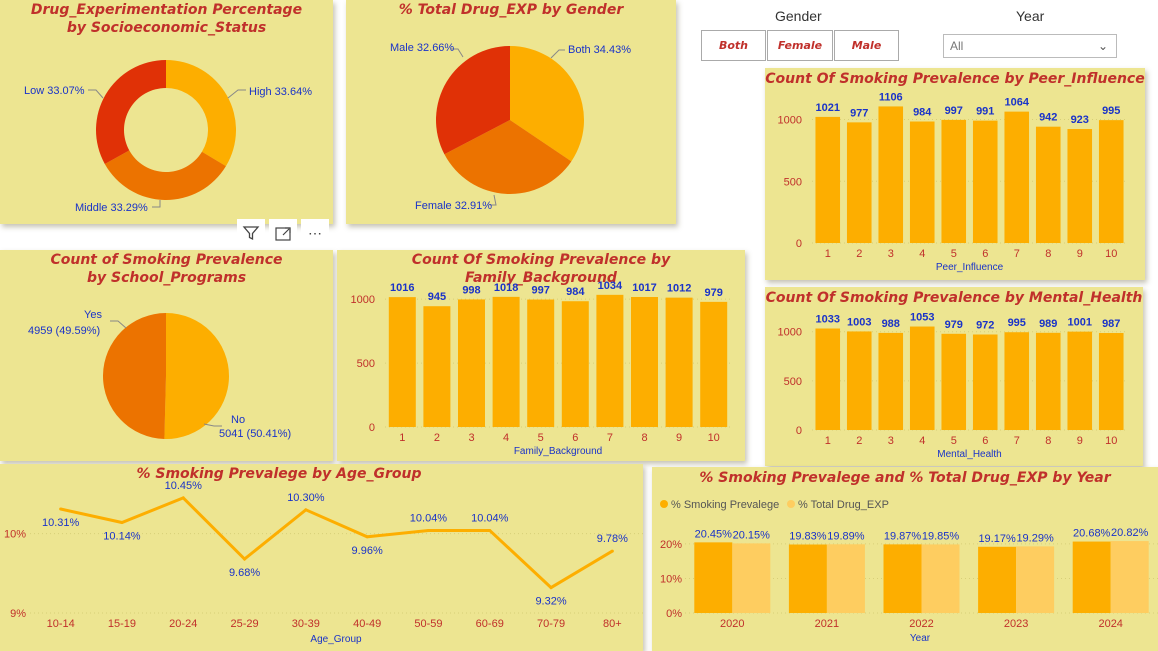 Image resolution: width=1158 pixels, height=651 pixels. I want to click on mental-data-label: 988, so click(891, 324).